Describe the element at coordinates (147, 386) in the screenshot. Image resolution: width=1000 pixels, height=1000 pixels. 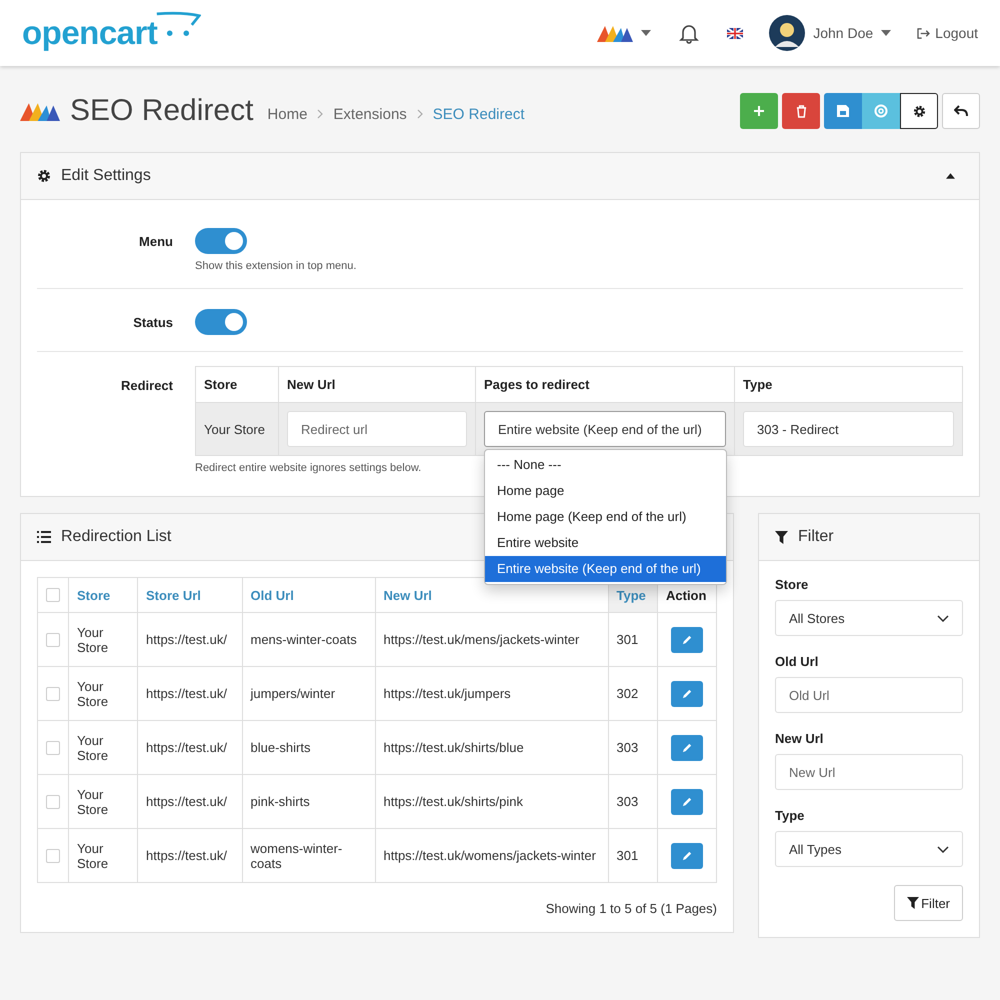
I see `field-label: Redirect` at that location.